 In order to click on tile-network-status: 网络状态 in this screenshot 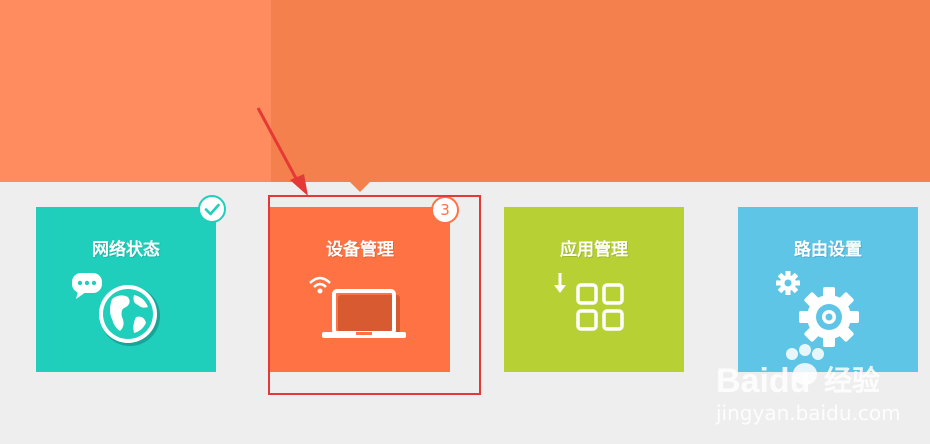, I will do `click(126, 289)`.